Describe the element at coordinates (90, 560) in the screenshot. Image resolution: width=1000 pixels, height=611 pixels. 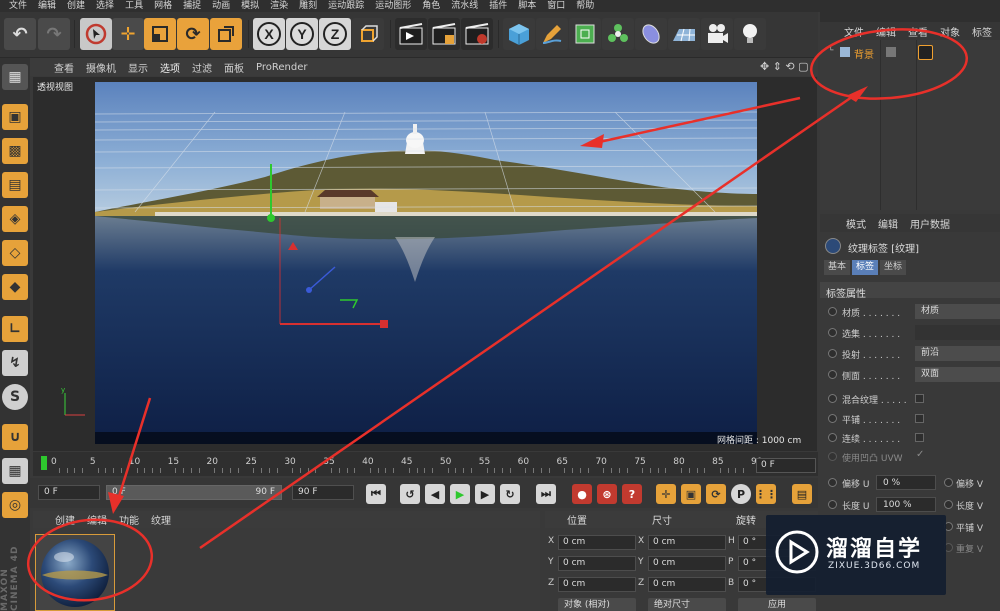
I see `annotation-circle-material` at that location.